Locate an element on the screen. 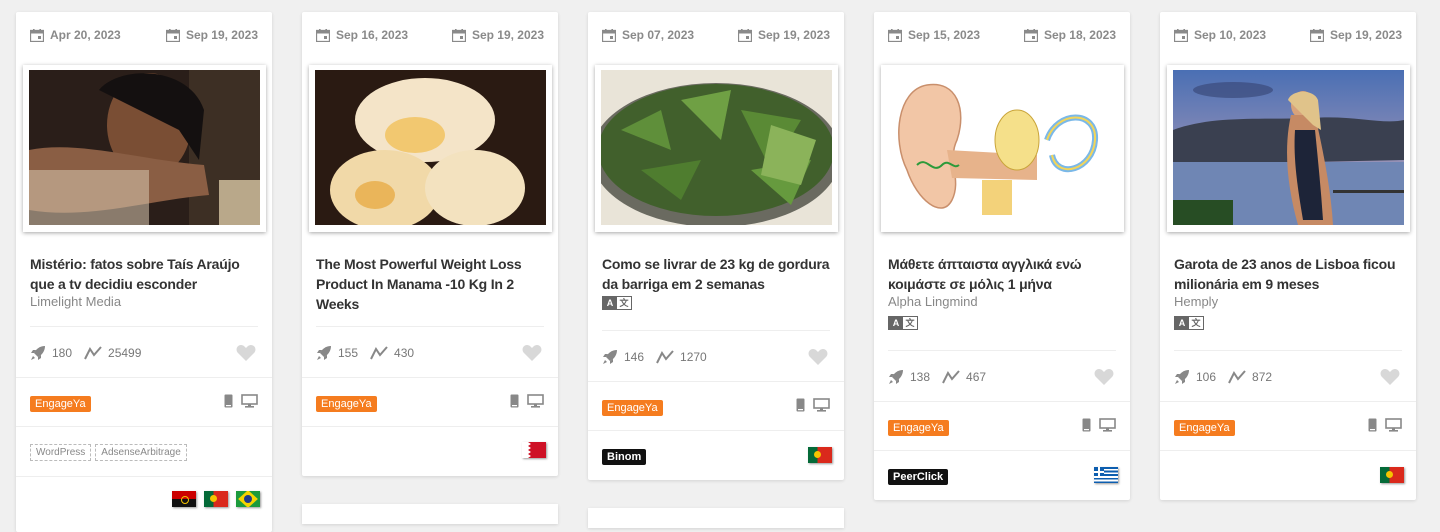  trend-count: 1270 is located at coordinates (693, 357).